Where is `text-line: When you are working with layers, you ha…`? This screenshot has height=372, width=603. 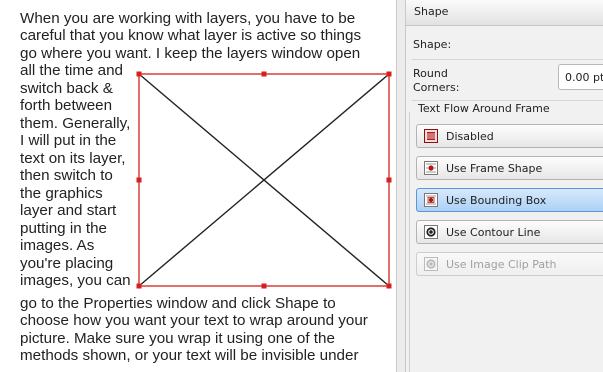 text-line: When you are working with layers, you ha… is located at coordinates (188, 18).